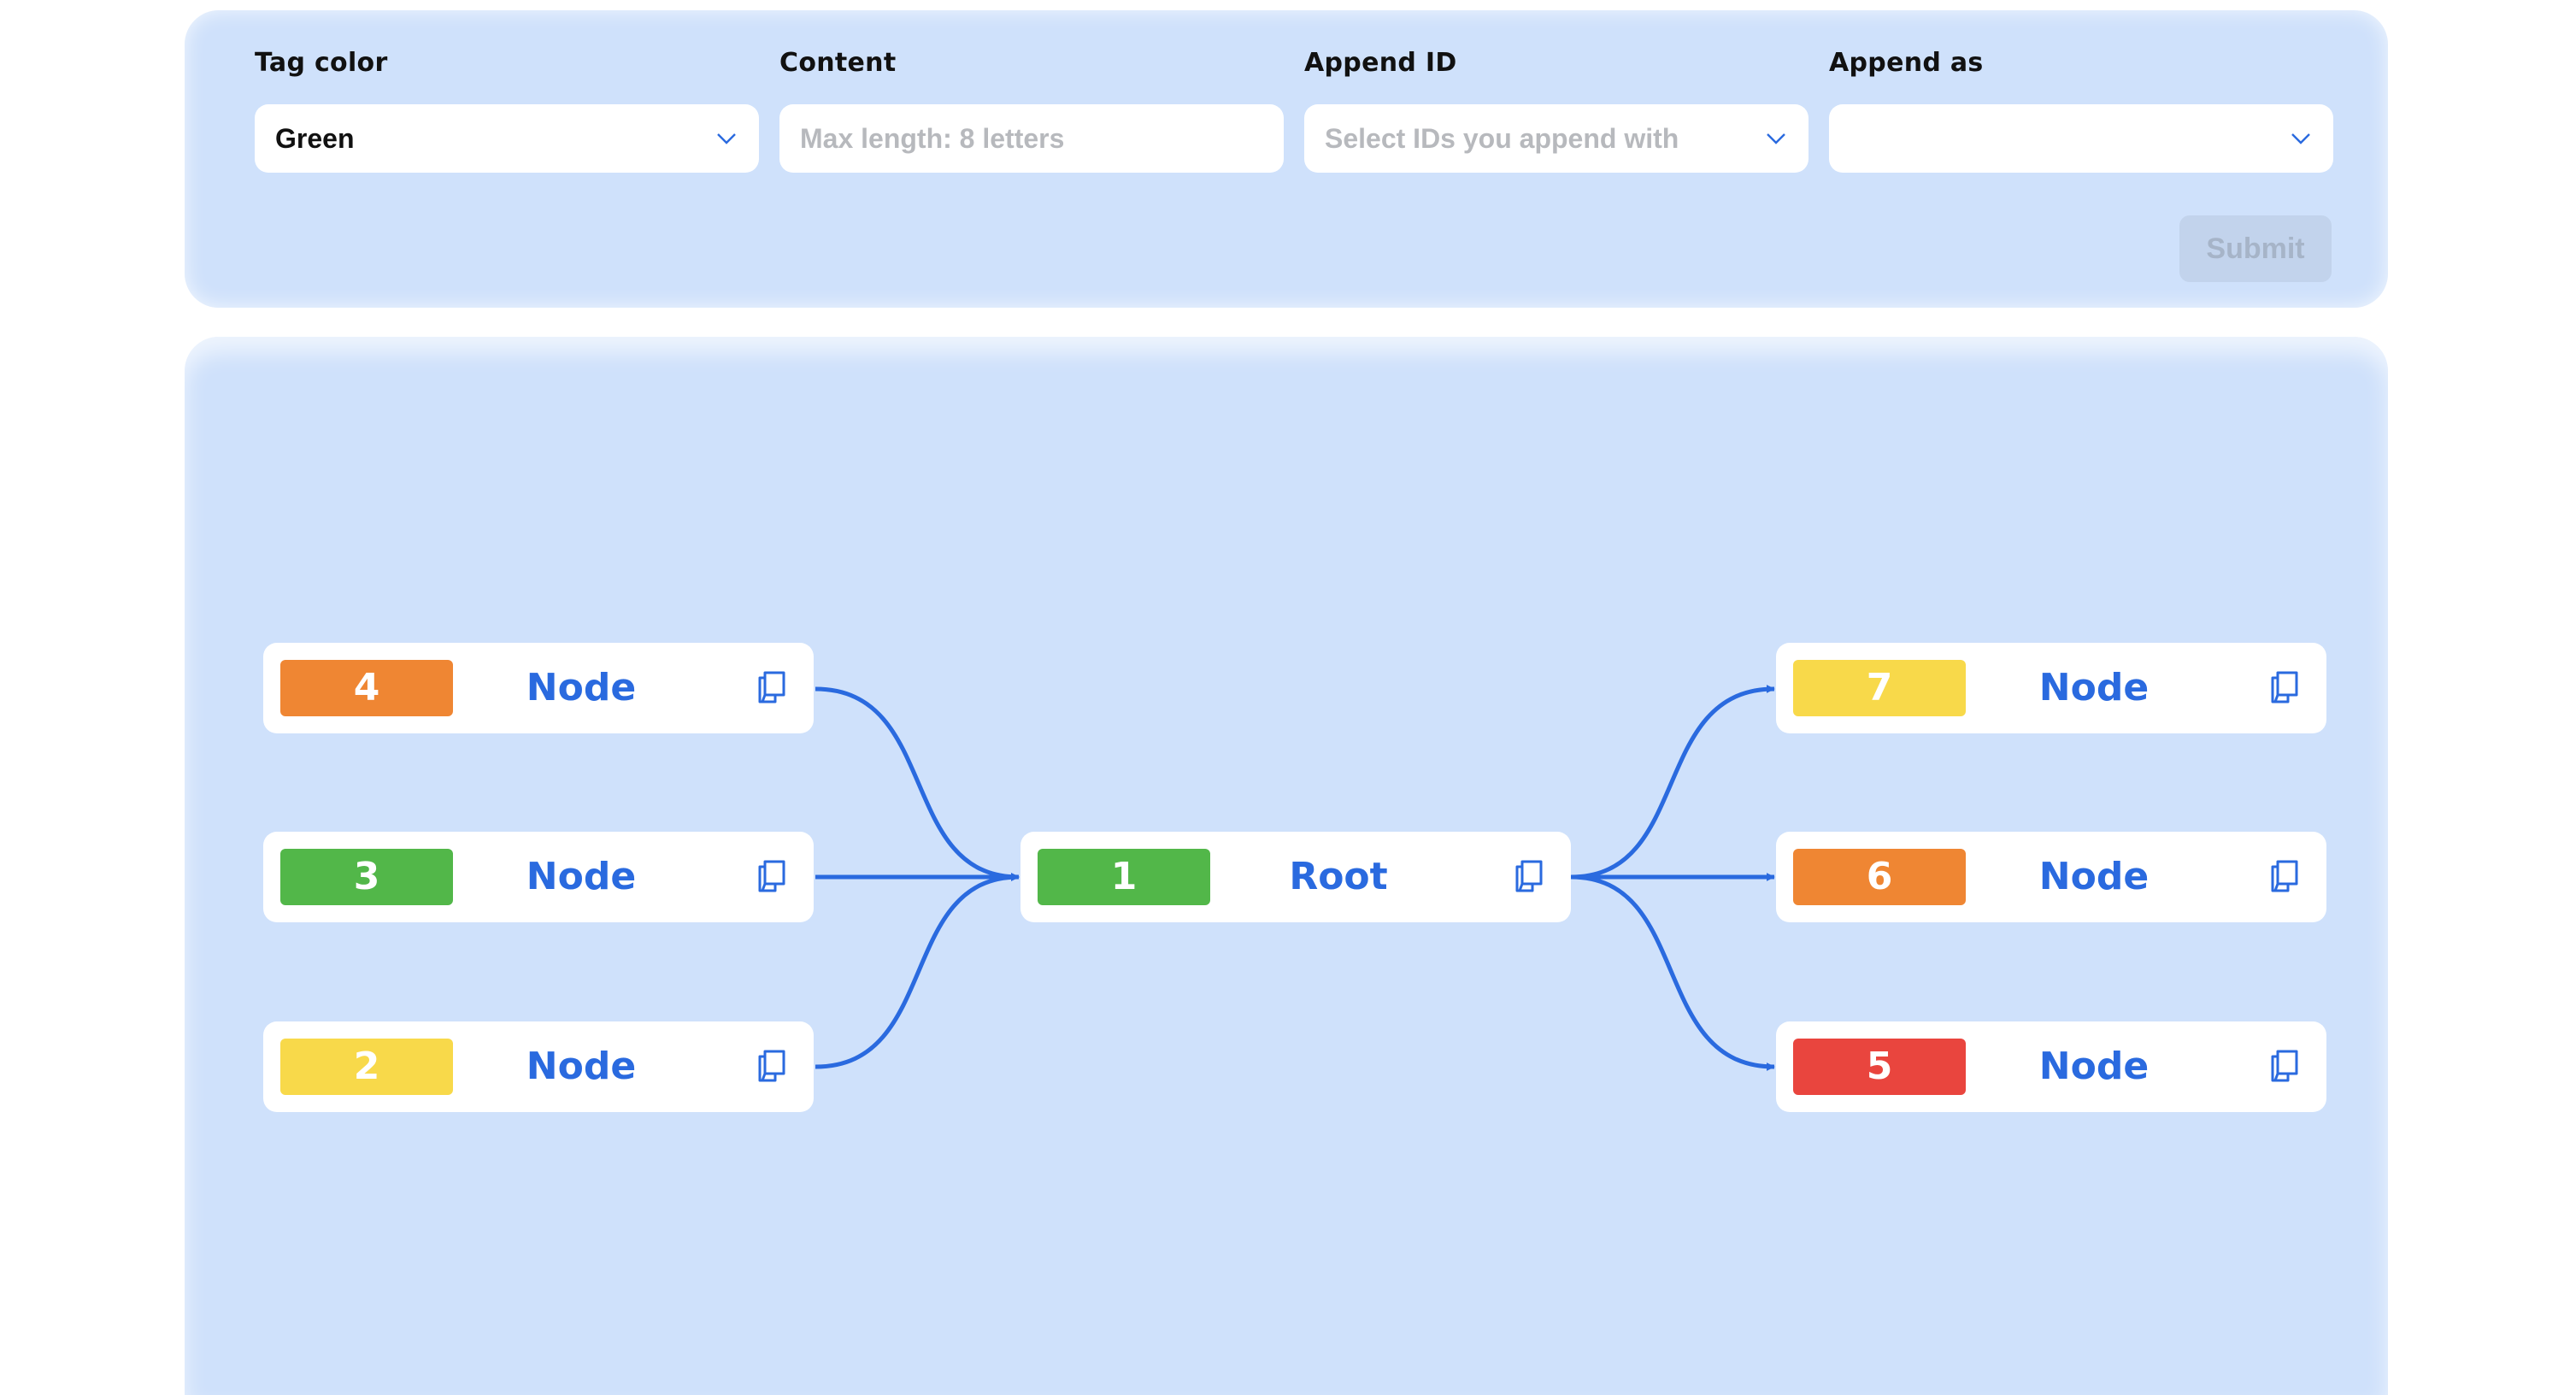 Image resolution: width=2576 pixels, height=1395 pixels. I want to click on node-id-tag: 7, so click(1879, 688).